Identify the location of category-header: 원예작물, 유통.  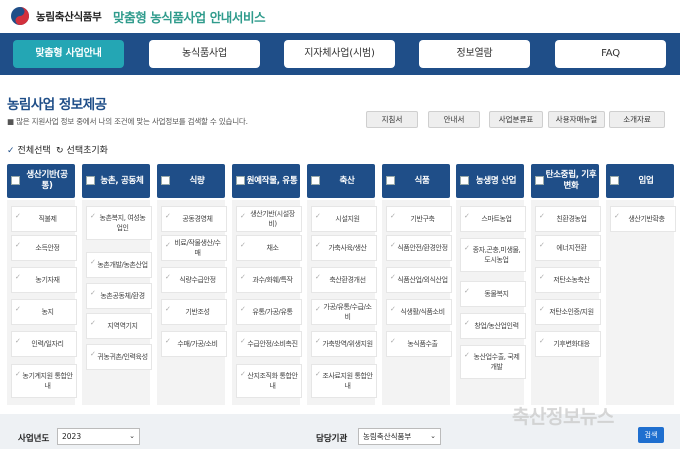
(266, 181).